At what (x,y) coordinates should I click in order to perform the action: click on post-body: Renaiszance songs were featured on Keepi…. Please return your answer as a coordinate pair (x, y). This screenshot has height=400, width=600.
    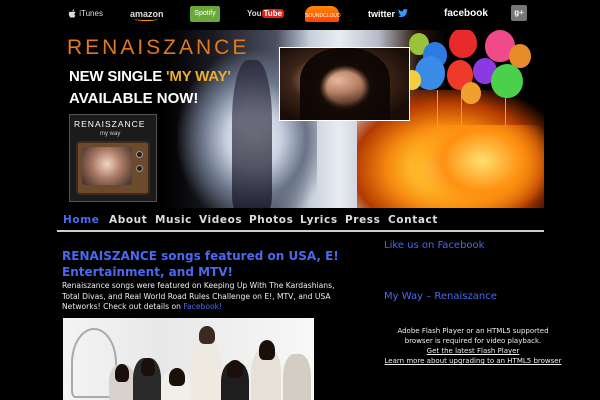
    Looking at the image, I should click on (207, 297).